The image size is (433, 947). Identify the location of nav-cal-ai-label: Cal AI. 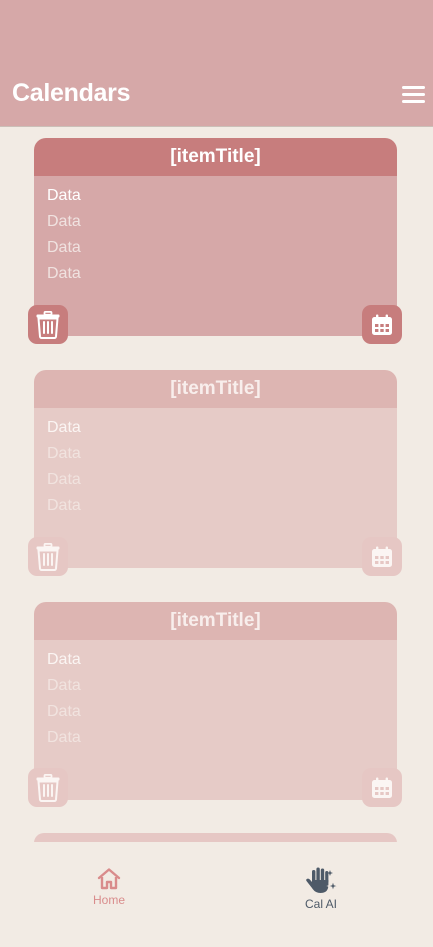
(320, 904).